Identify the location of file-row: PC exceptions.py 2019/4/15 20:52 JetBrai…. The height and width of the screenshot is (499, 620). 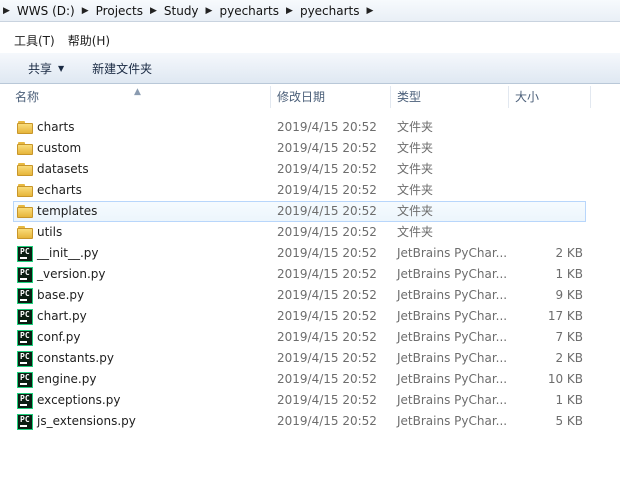
(310, 400).